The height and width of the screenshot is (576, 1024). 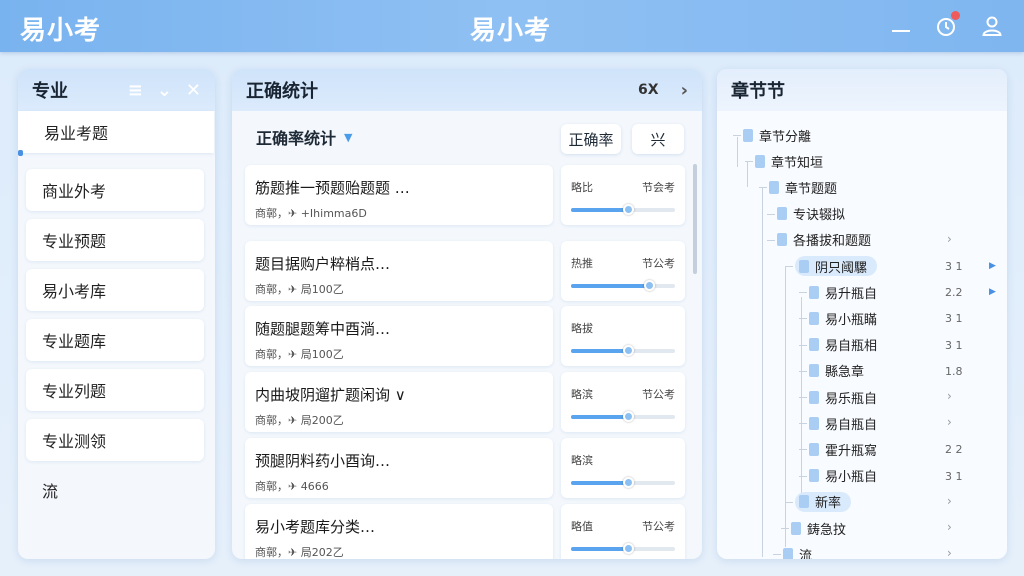 What do you see at coordinates (803, 187) in the screenshot?
I see `tree-node: 章节题题` at bounding box center [803, 187].